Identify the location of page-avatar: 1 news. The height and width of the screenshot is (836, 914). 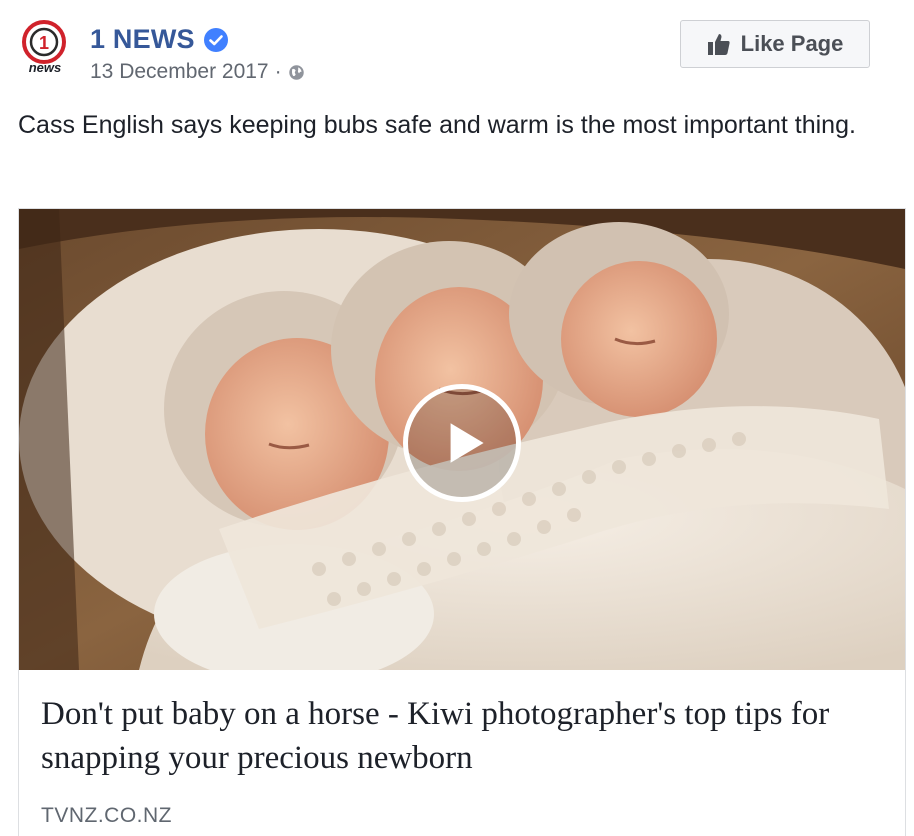
(47, 47).